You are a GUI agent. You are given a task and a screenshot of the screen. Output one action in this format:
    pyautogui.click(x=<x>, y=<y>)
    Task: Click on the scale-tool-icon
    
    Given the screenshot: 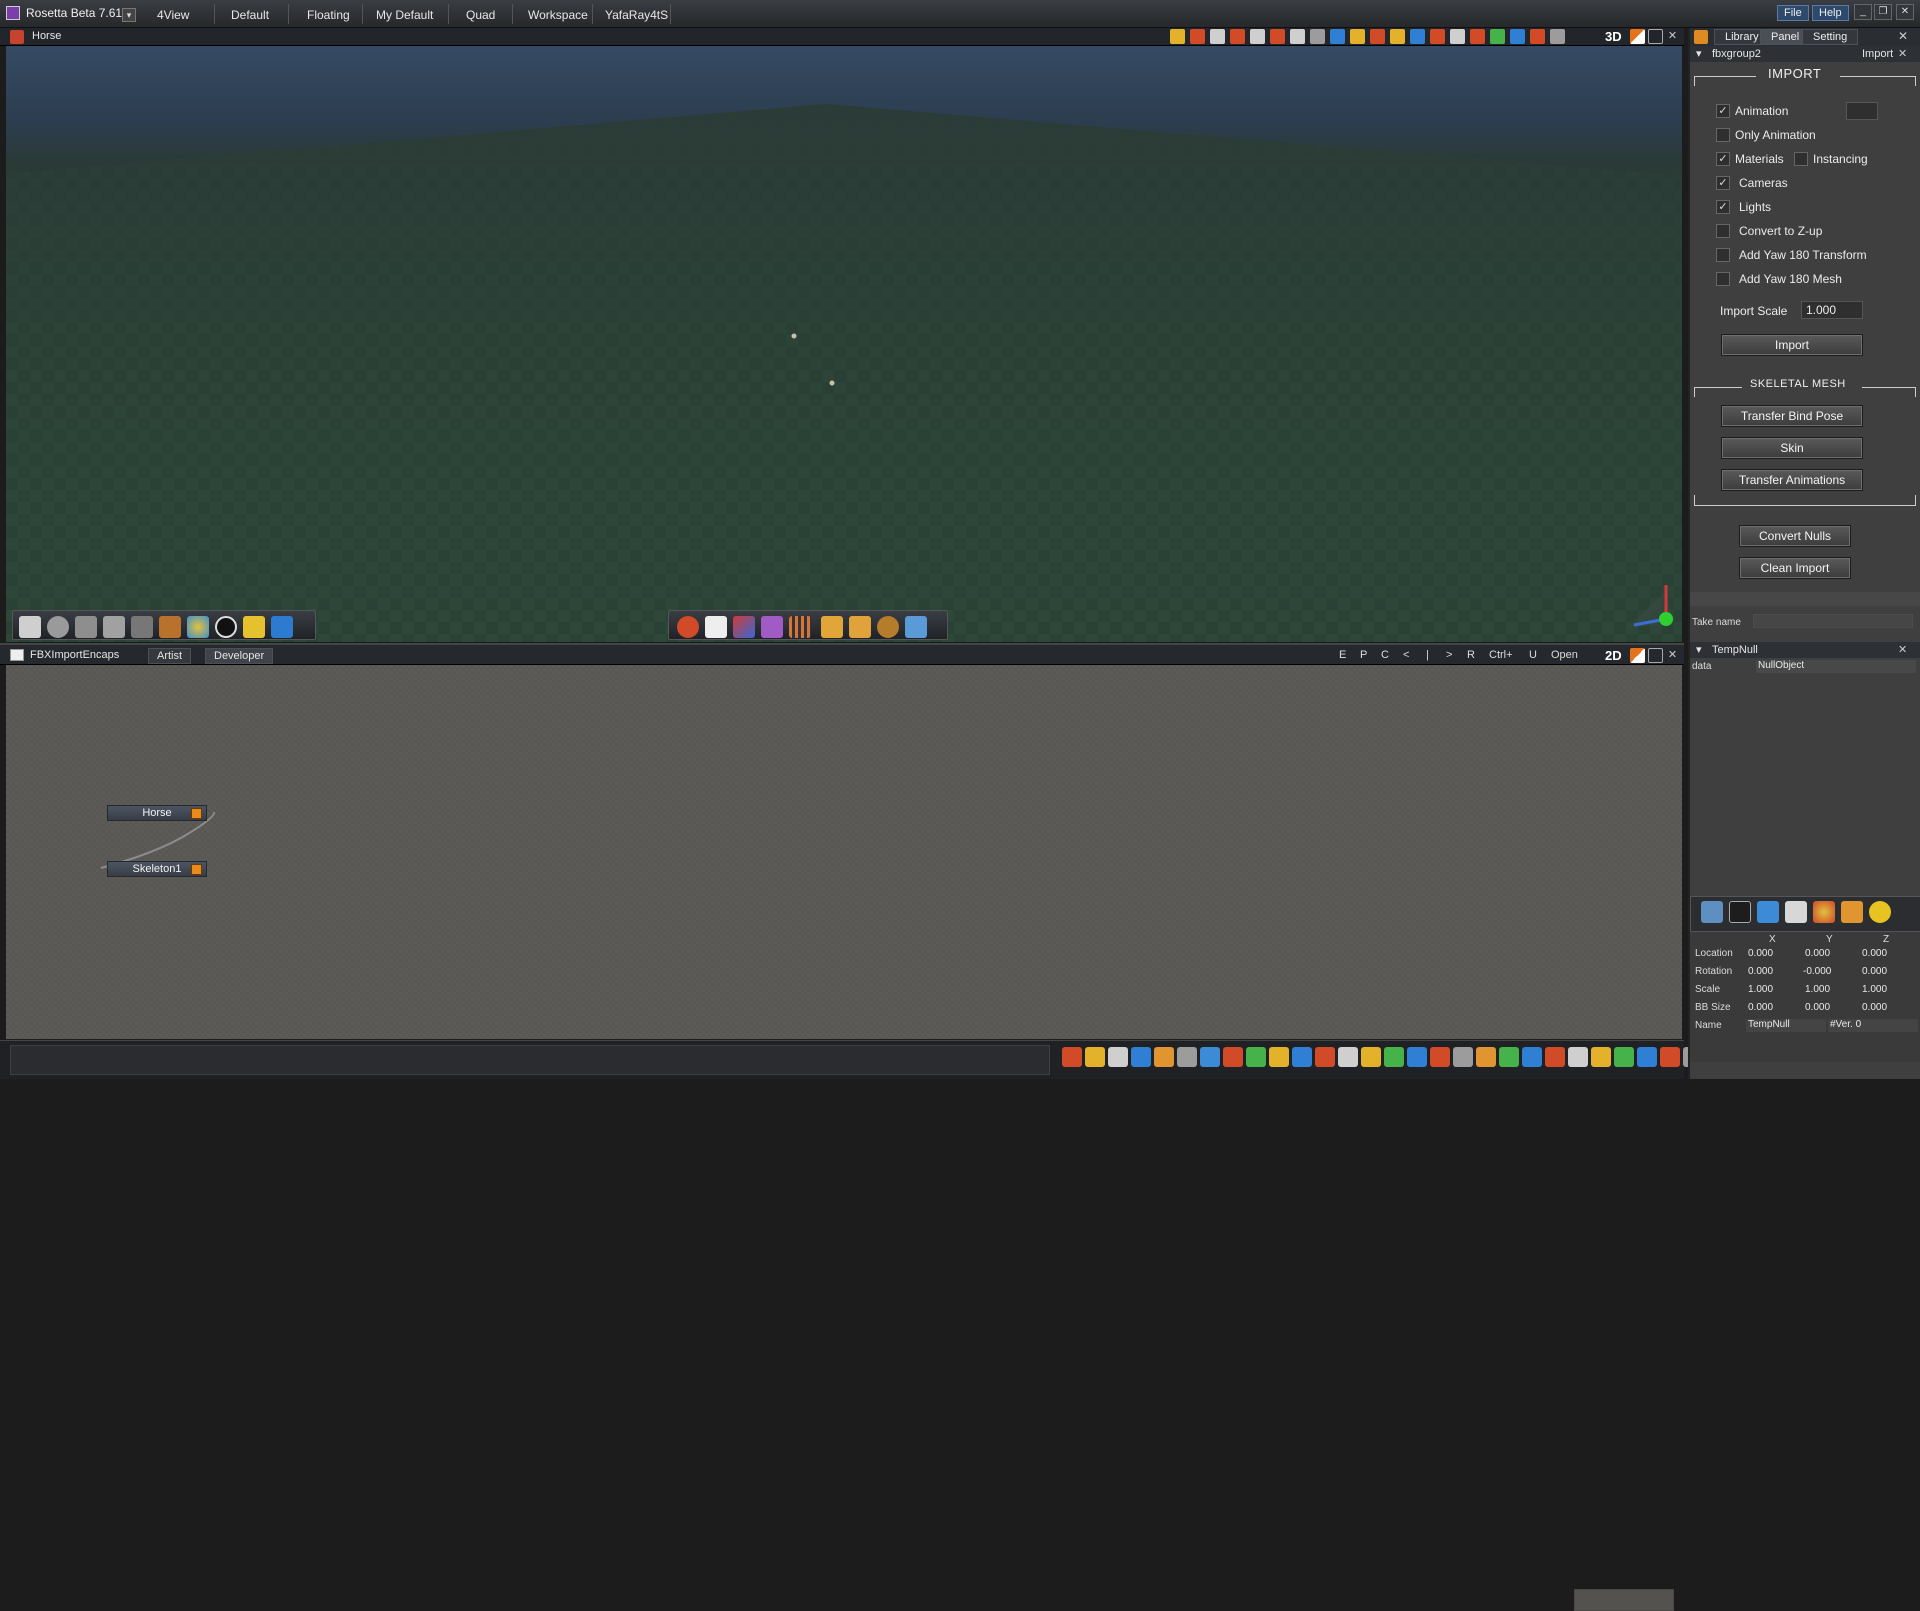 What is the action you would take?
    pyautogui.click(x=1297, y=36)
    